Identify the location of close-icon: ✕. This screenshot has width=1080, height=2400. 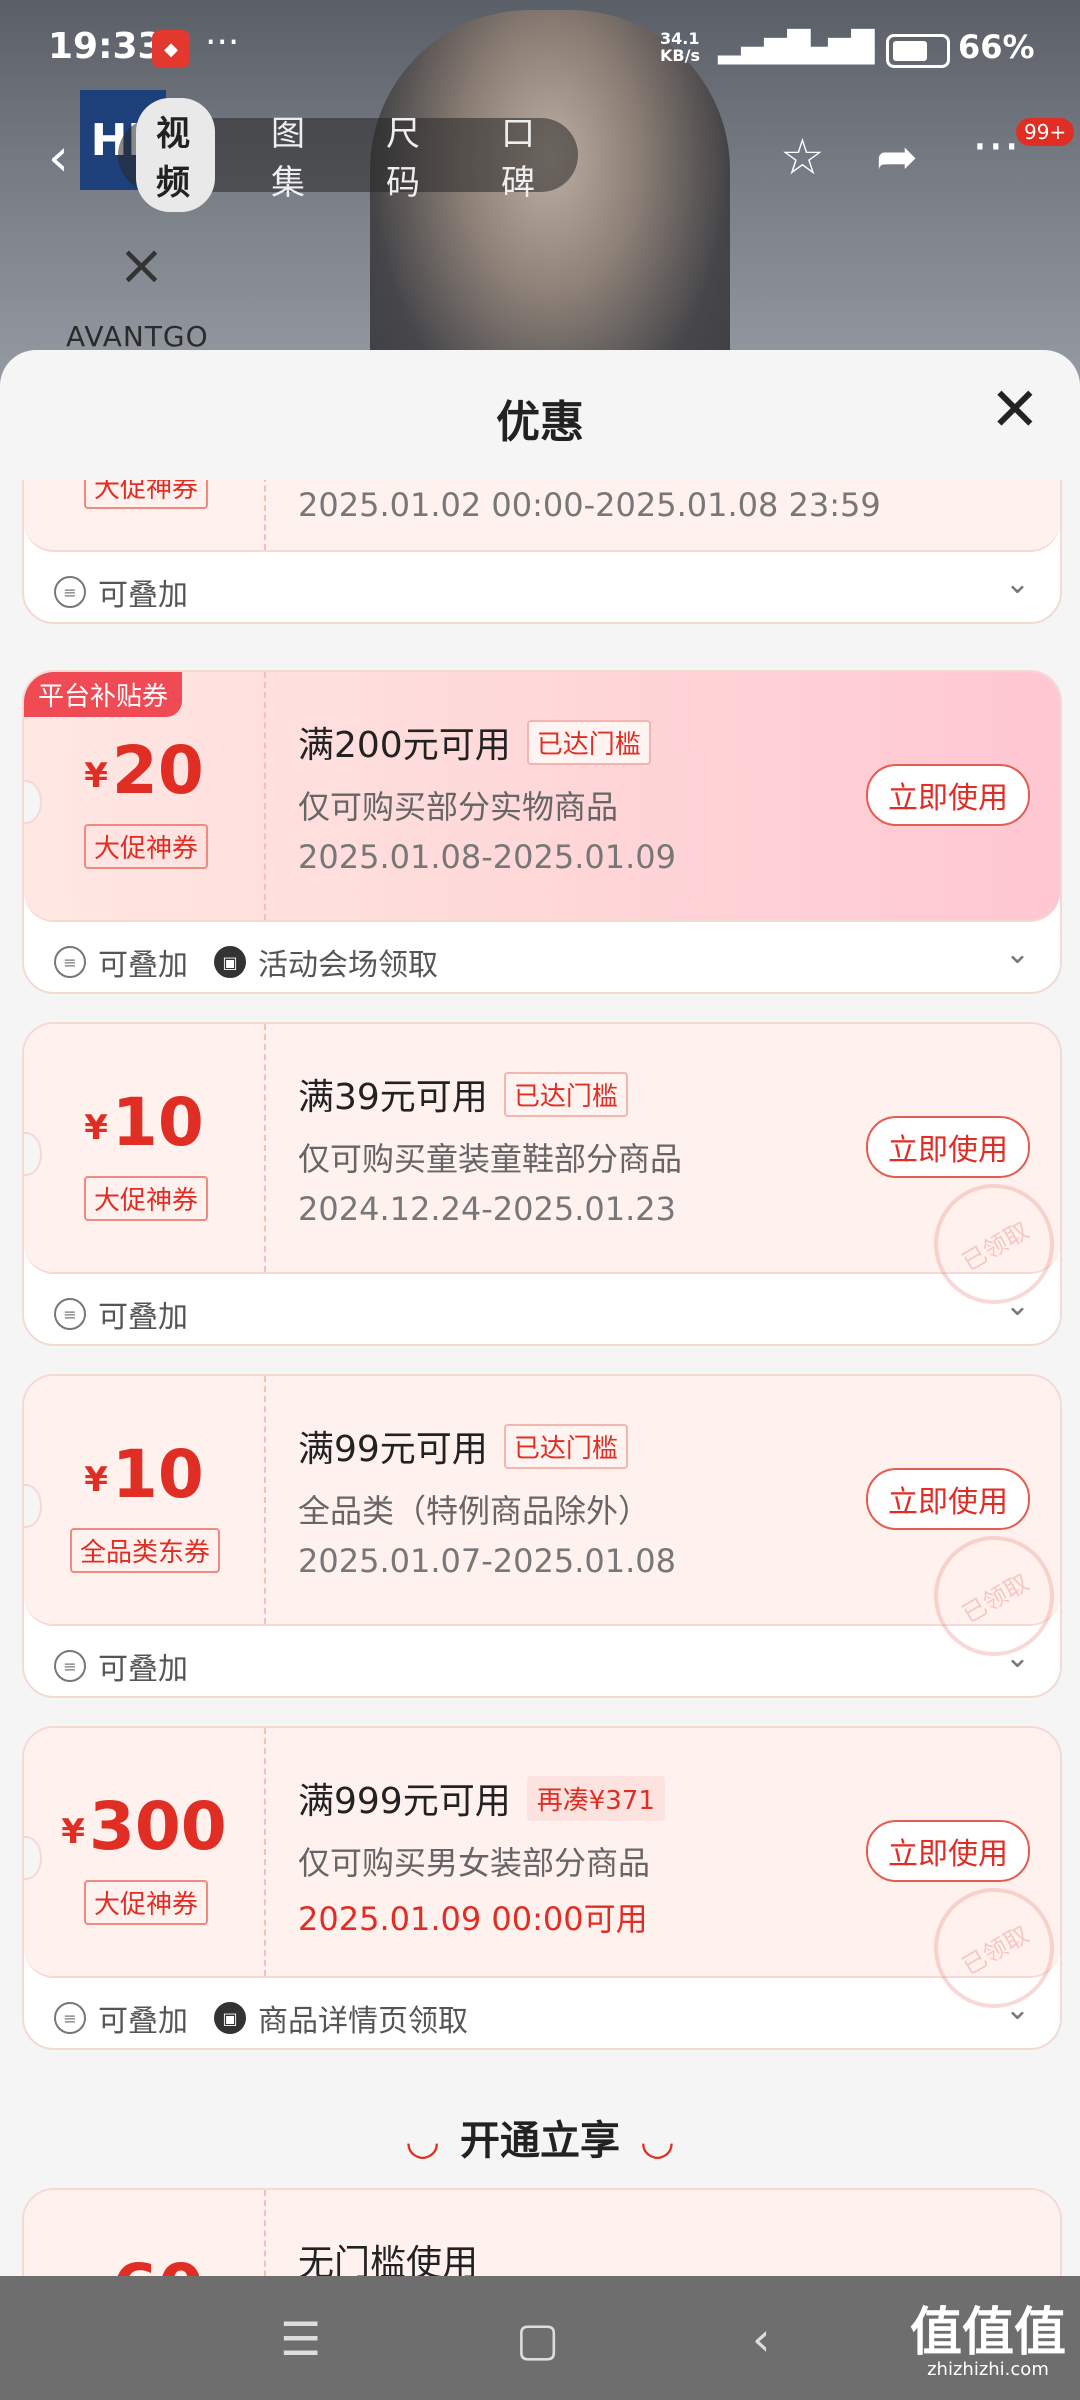
(1015, 410).